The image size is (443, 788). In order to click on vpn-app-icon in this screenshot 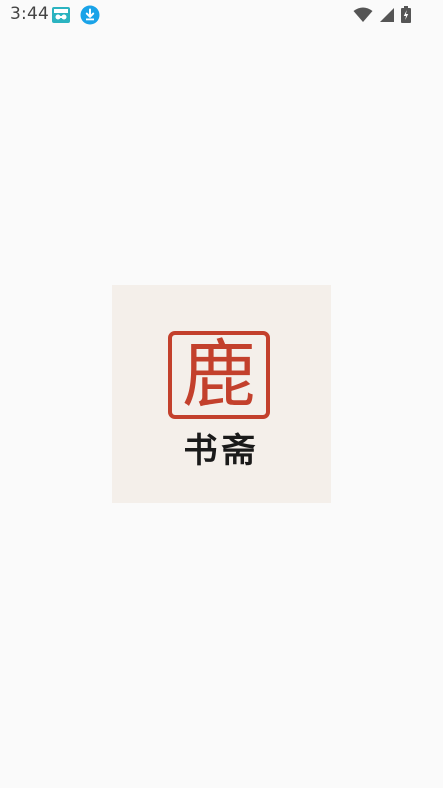, I will do `click(61, 15)`.